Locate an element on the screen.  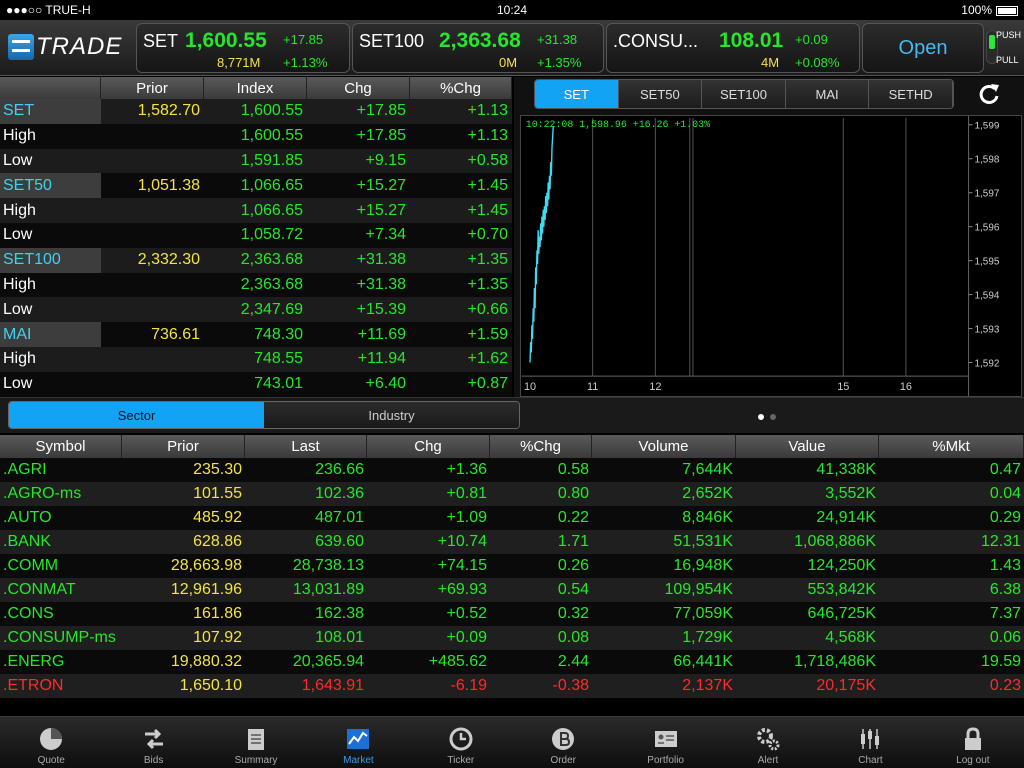
index-summary-set: SET 1,600.55 +17.85 8,771M +1.13% is located at coordinates (243, 48).